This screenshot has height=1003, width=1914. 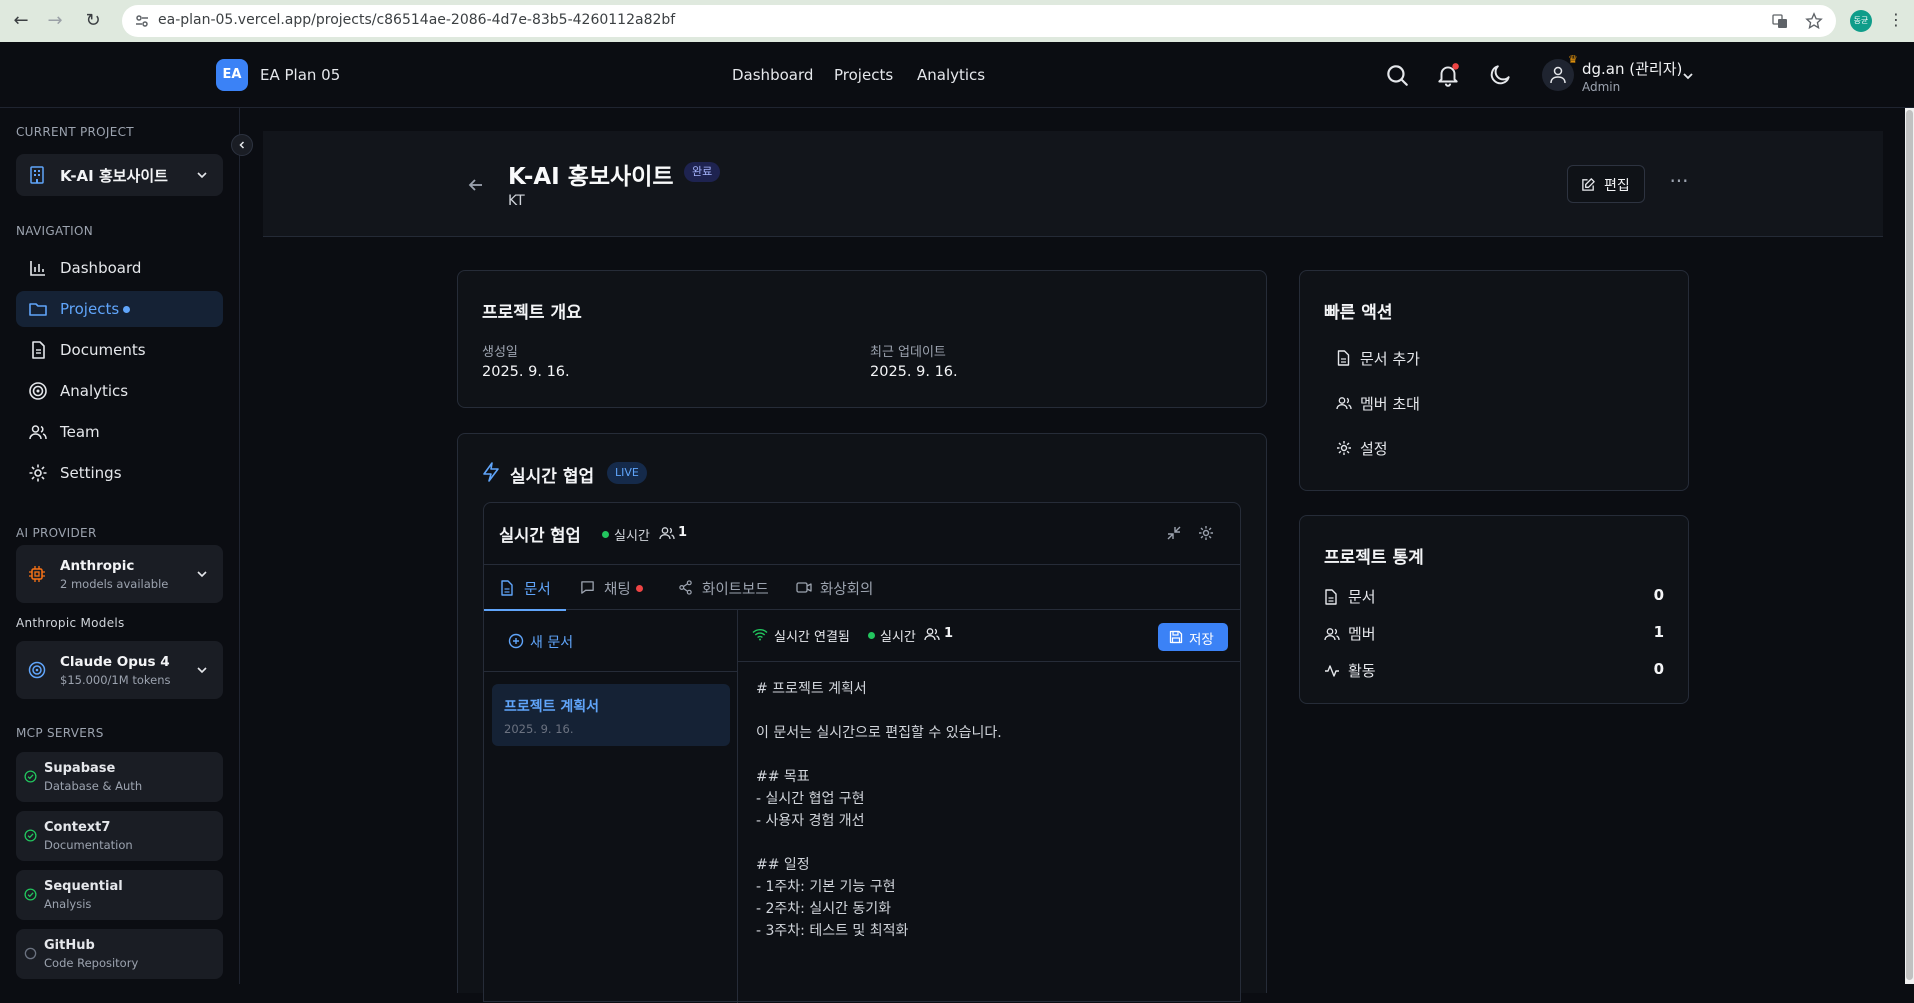 What do you see at coordinates (1390, 404) in the screenshot?
I see `action-label: 멤버 초대` at bounding box center [1390, 404].